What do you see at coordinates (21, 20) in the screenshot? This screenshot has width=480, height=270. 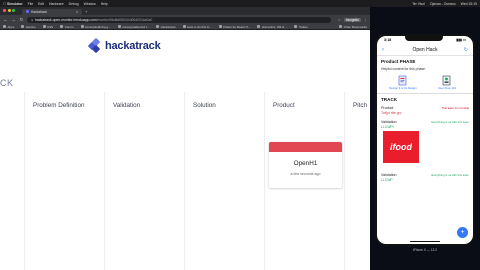 I see `reload-icon: ↻` at bounding box center [21, 20].